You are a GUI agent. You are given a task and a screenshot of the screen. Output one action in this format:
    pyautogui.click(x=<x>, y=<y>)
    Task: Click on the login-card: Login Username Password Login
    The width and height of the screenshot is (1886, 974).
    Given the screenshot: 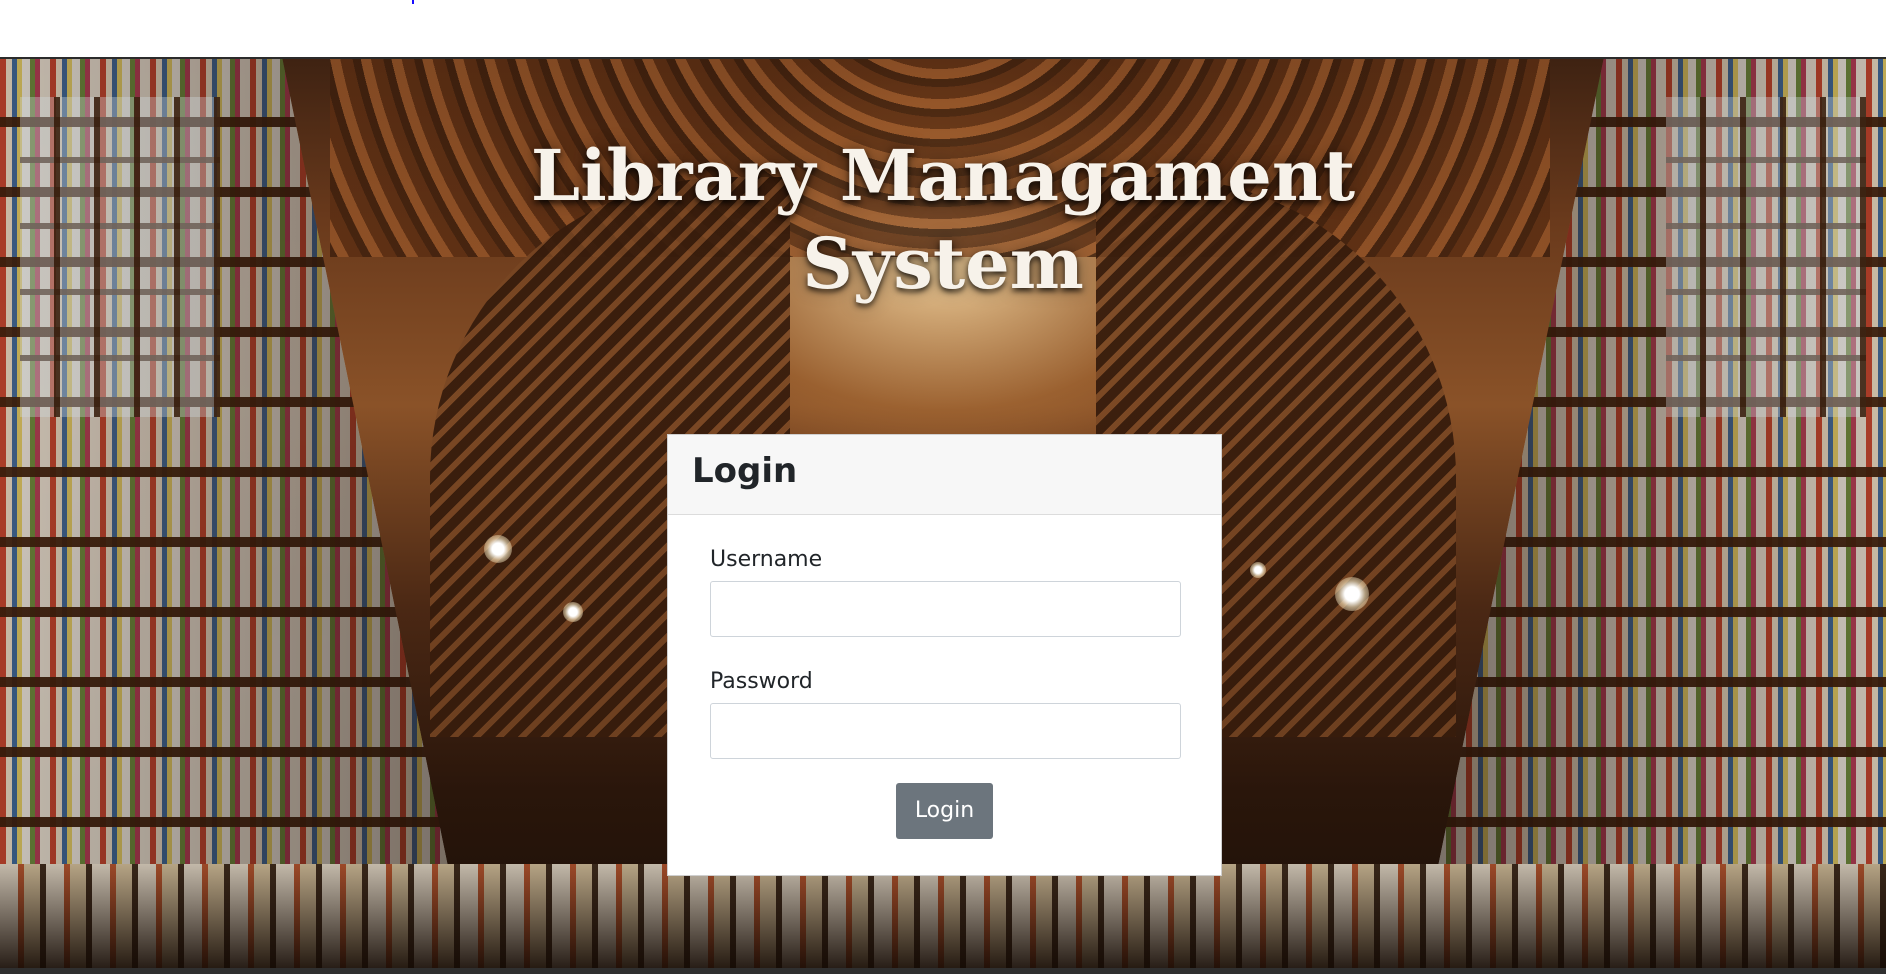 What is the action you would take?
    pyautogui.click(x=944, y=655)
    